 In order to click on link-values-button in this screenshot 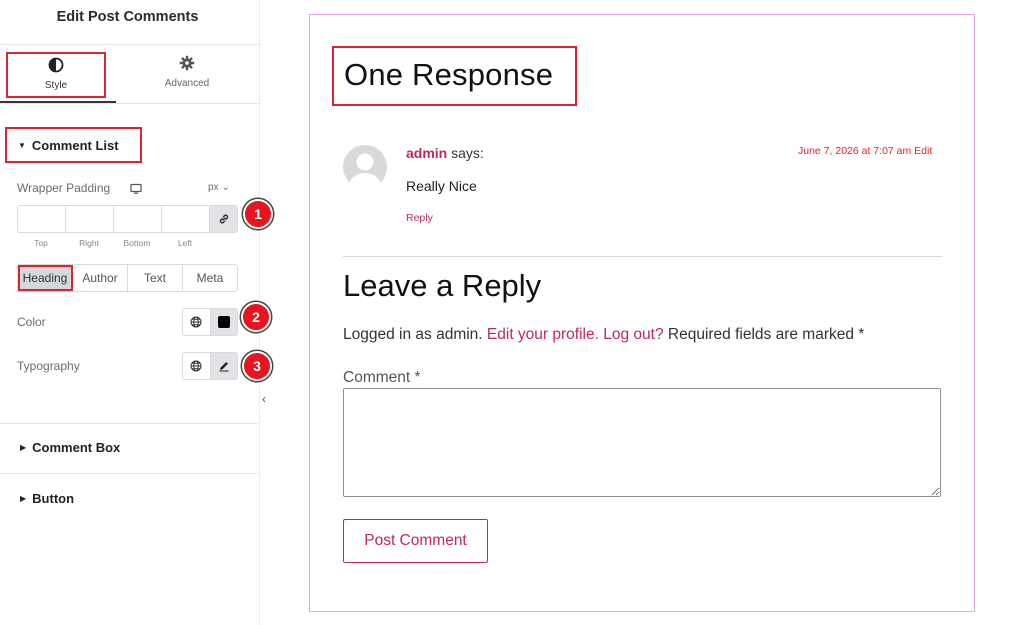, I will do `click(223, 219)`.